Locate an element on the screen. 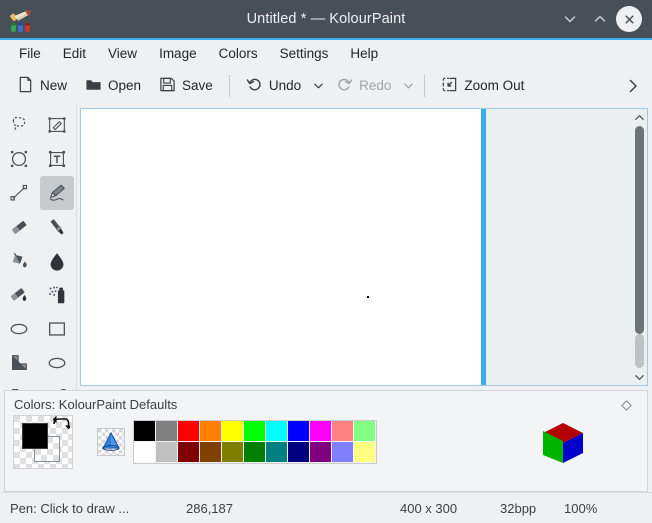 This screenshot has height=523, width=652. undo-button: Undo is located at coordinates (273, 86).